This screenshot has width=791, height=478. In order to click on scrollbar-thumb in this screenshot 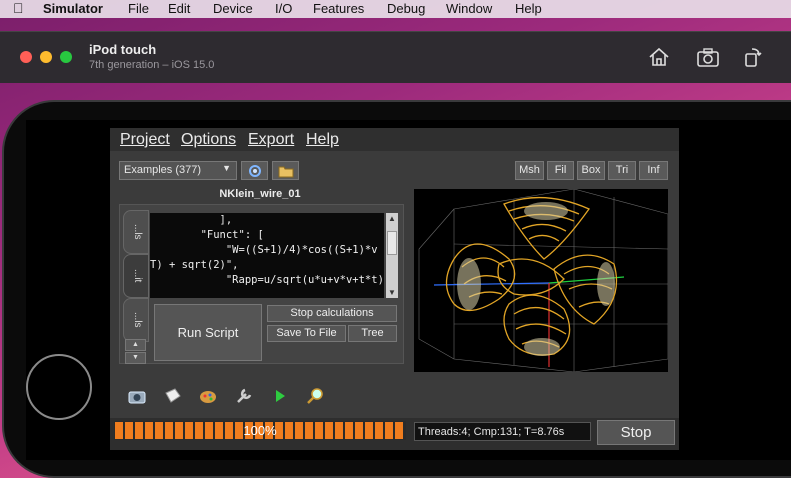, I will do `click(392, 243)`.